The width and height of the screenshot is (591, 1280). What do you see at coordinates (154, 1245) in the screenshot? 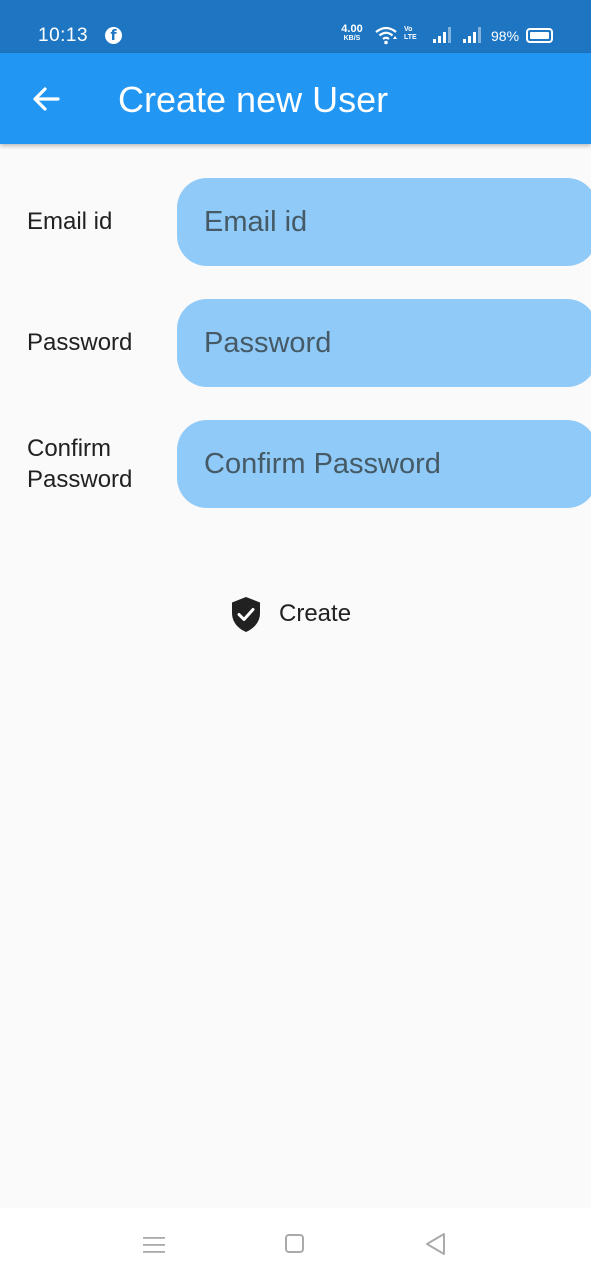
I see `menu-icon` at bounding box center [154, 1245].